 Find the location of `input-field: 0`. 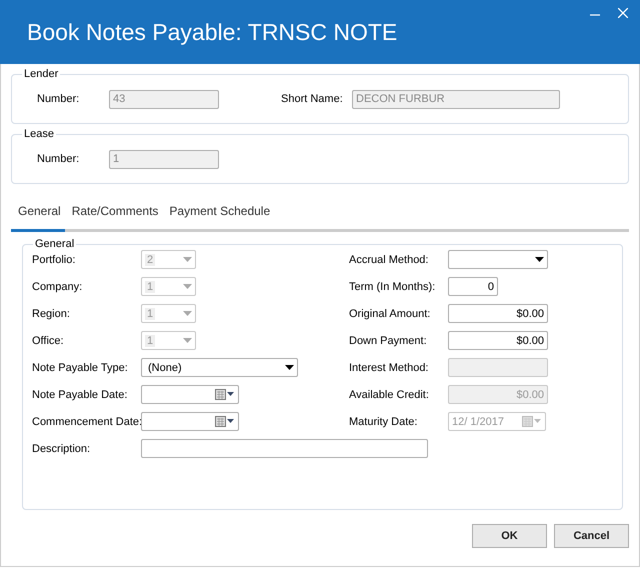

input-field: 0 is located at coordinates (473, 286).